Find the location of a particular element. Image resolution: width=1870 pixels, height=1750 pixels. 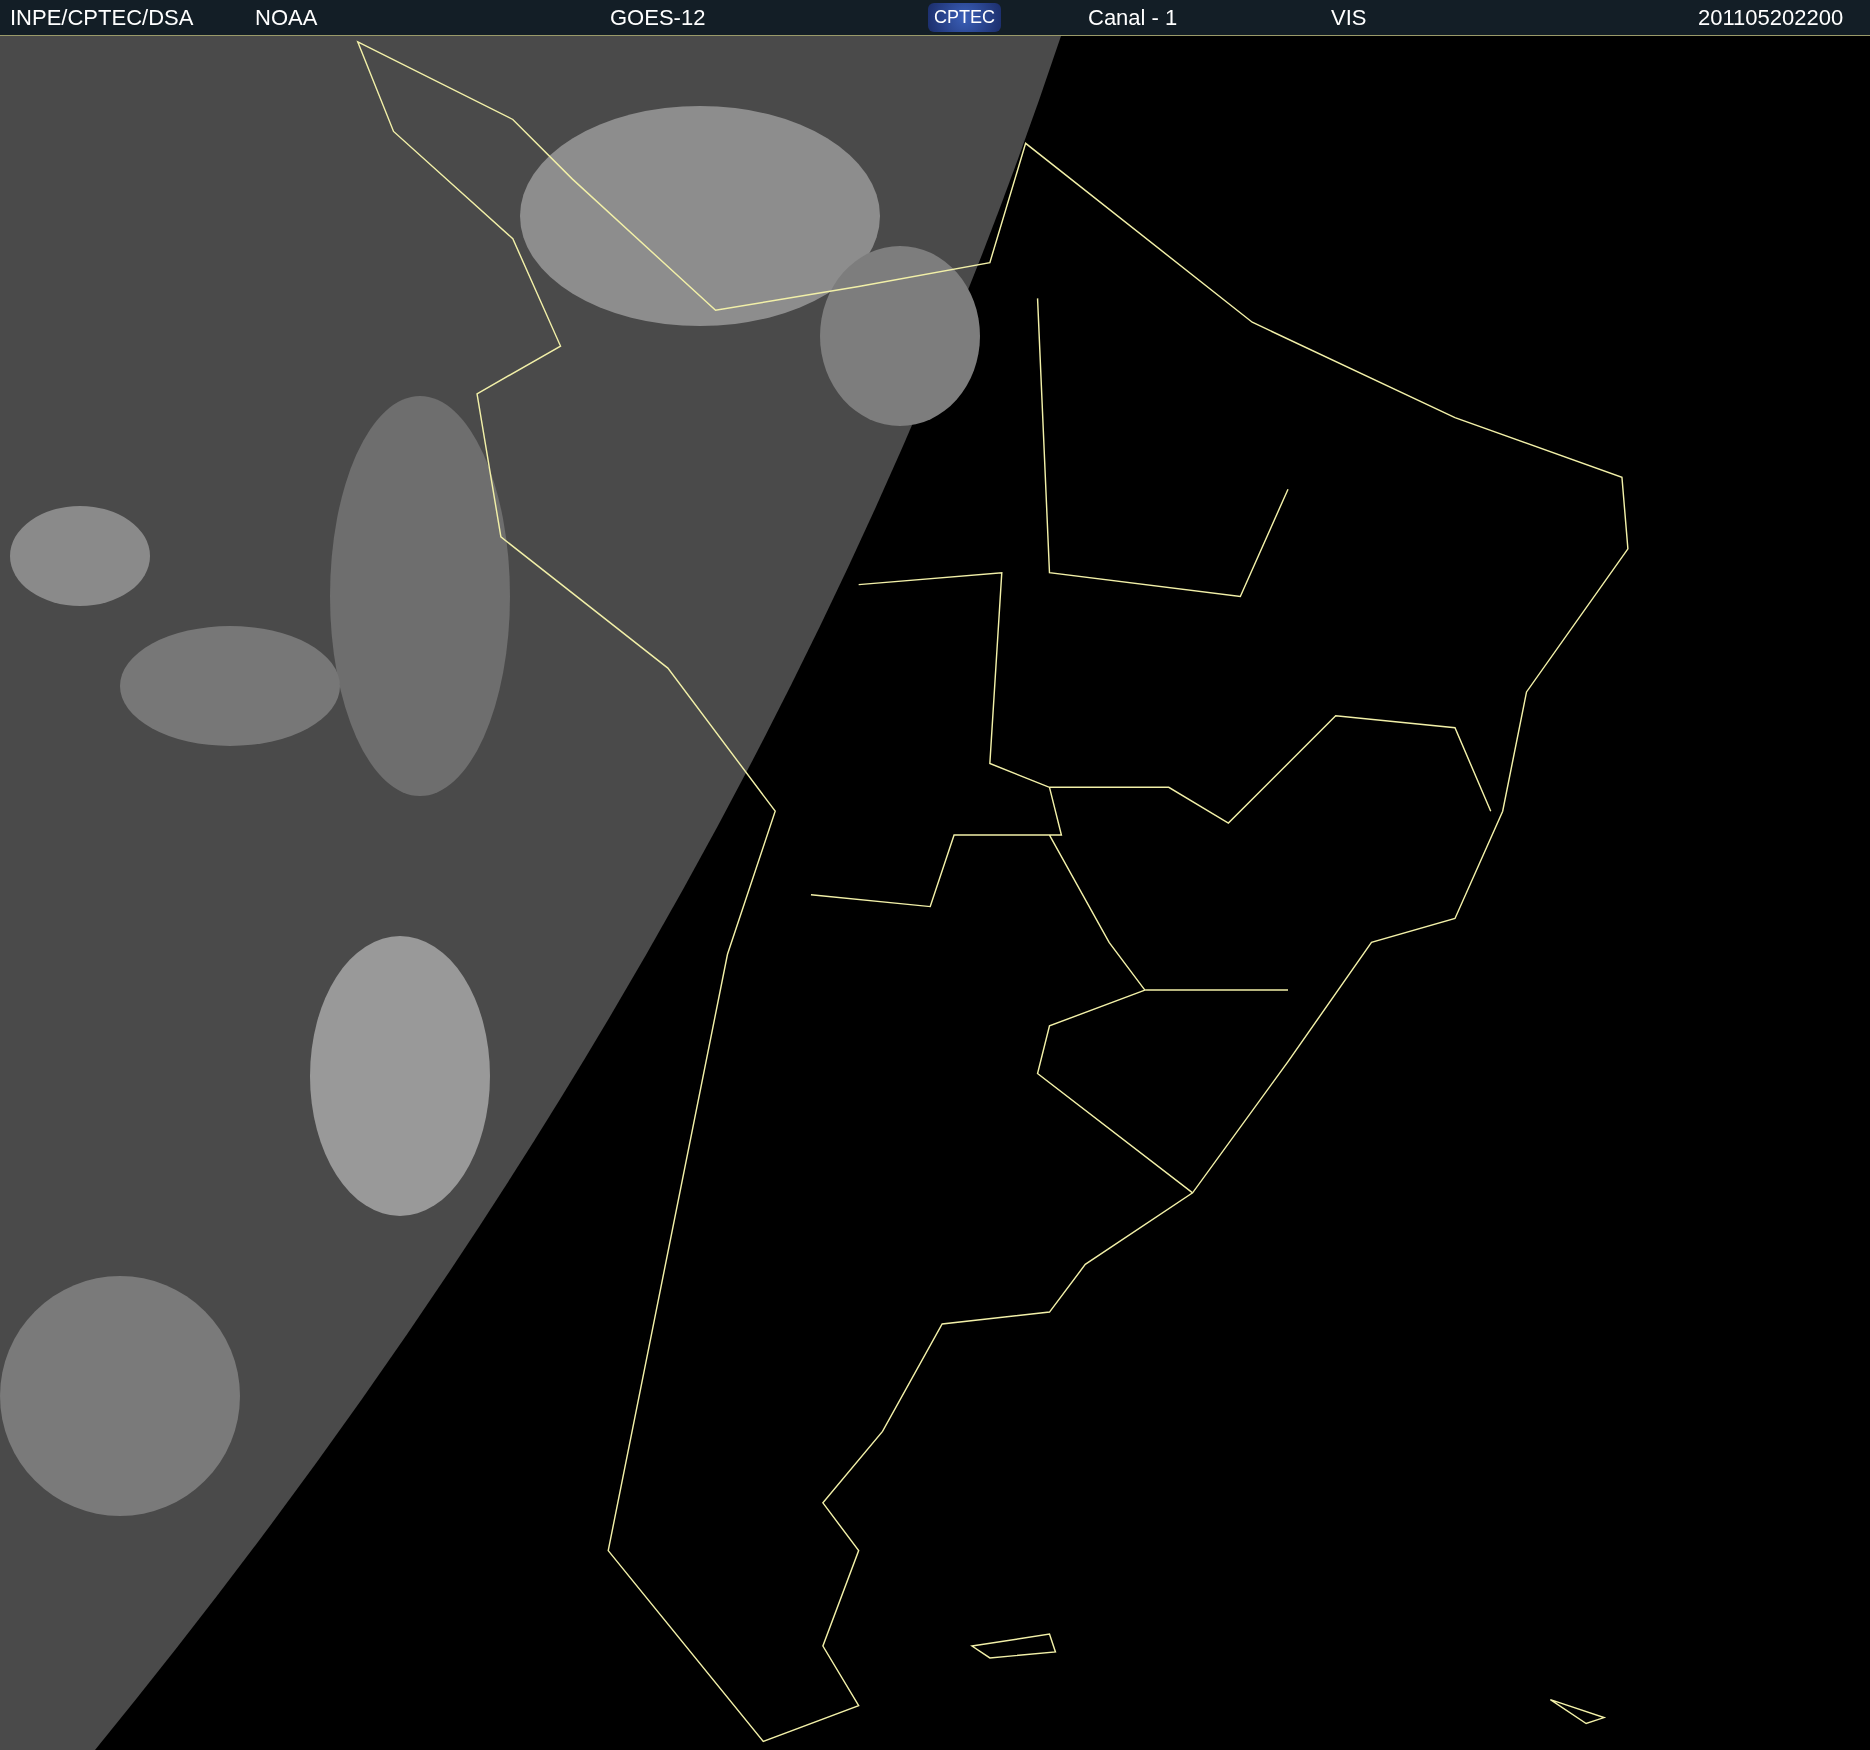

header-label: Canal - 1 is located at coordinates (1133, 17).